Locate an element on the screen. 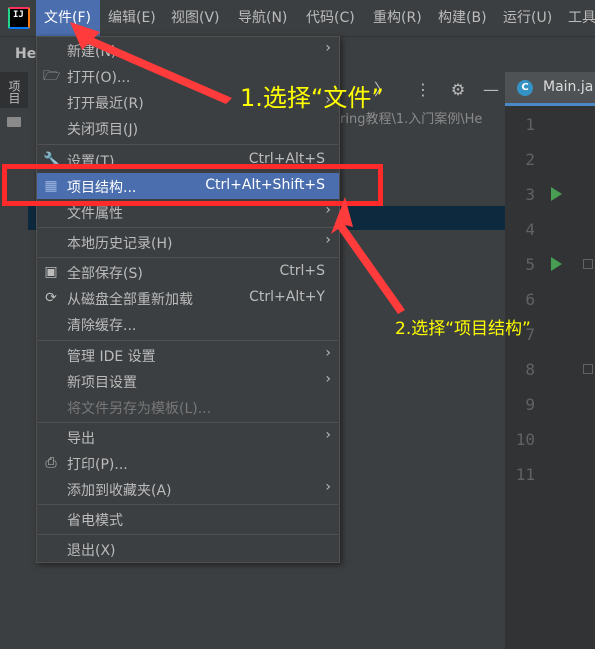  menu-item-new: 新建(N) › is located at coordinates (188, 50).